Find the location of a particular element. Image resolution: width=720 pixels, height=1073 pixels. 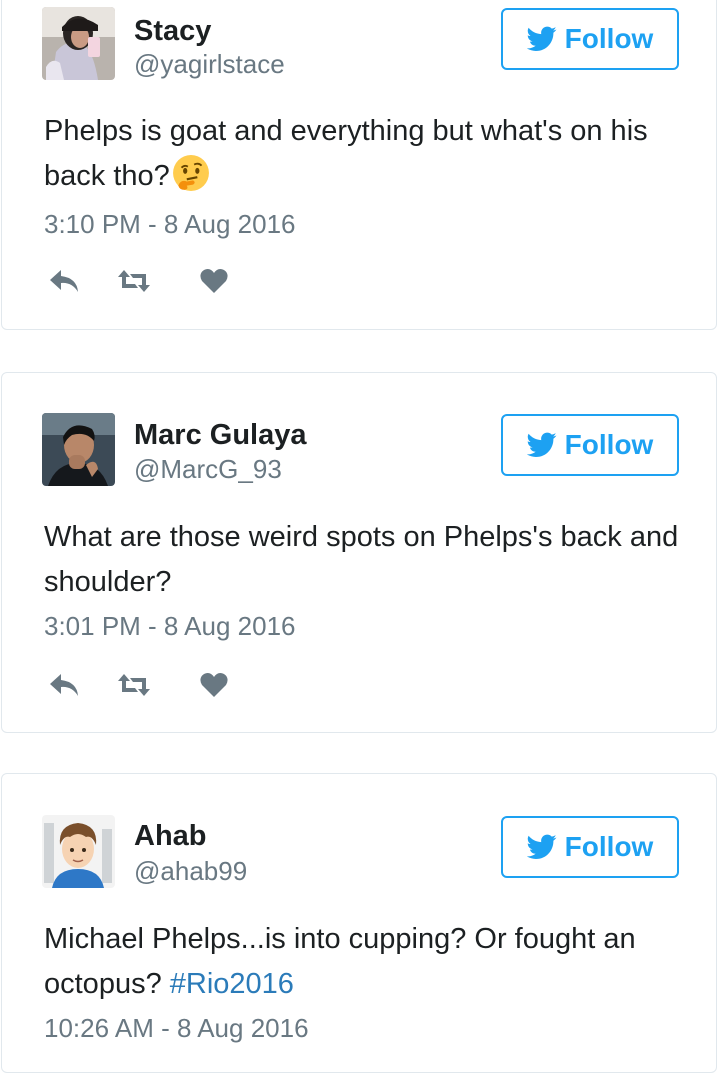

user-handle: @yagirlstace is located at coordinates (209, 64).